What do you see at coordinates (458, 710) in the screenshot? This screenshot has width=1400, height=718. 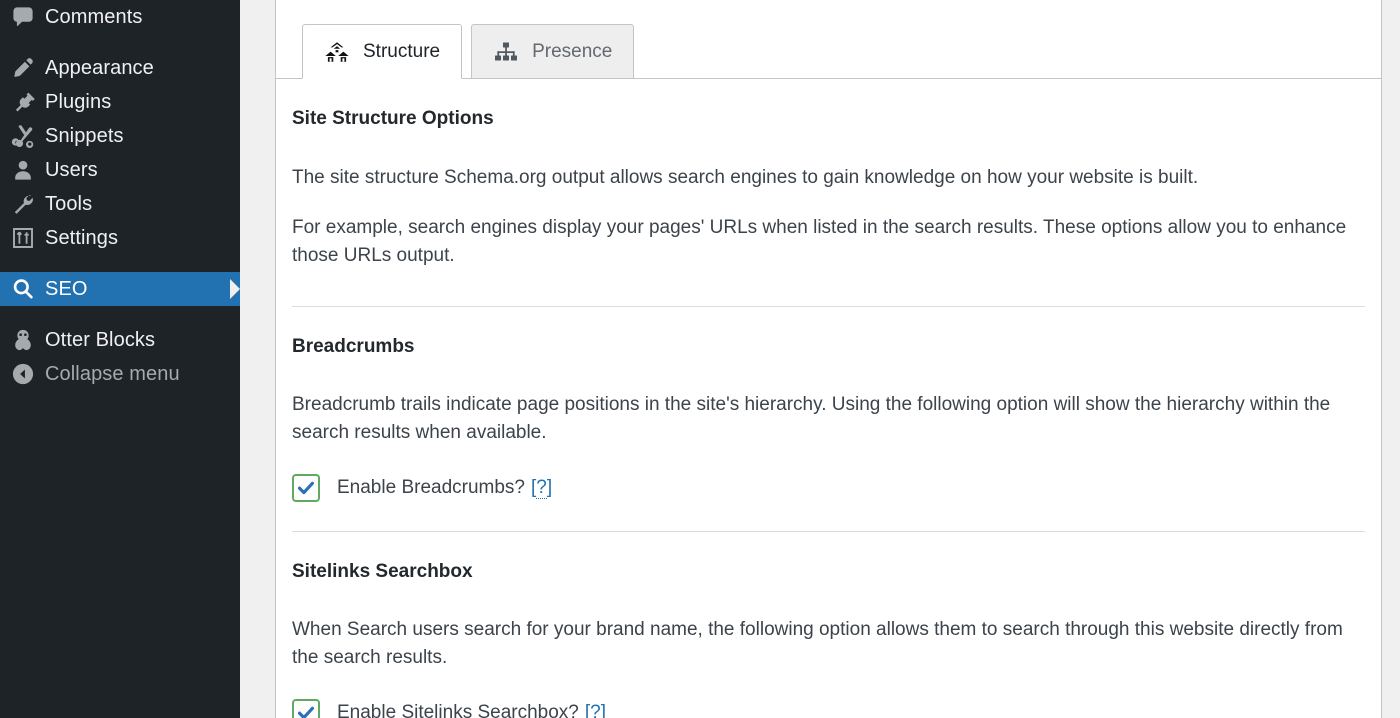 I see `enable-sitelinks-searchbox-label: Enable Sitelinks Searchbox?` at bounding box center [458, 710].